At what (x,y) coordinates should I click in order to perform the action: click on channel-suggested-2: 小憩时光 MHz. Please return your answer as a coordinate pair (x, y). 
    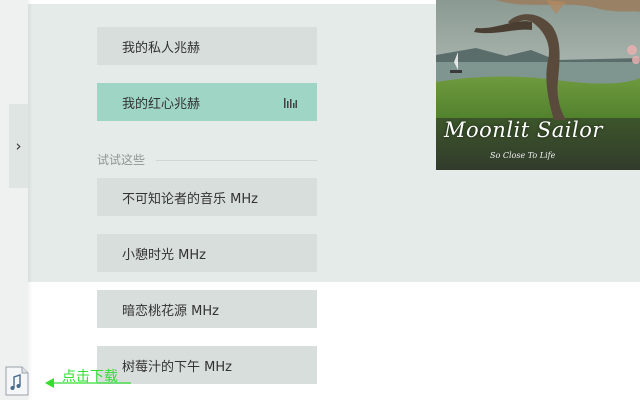
    Looking at the image, I should click on (207, 253).